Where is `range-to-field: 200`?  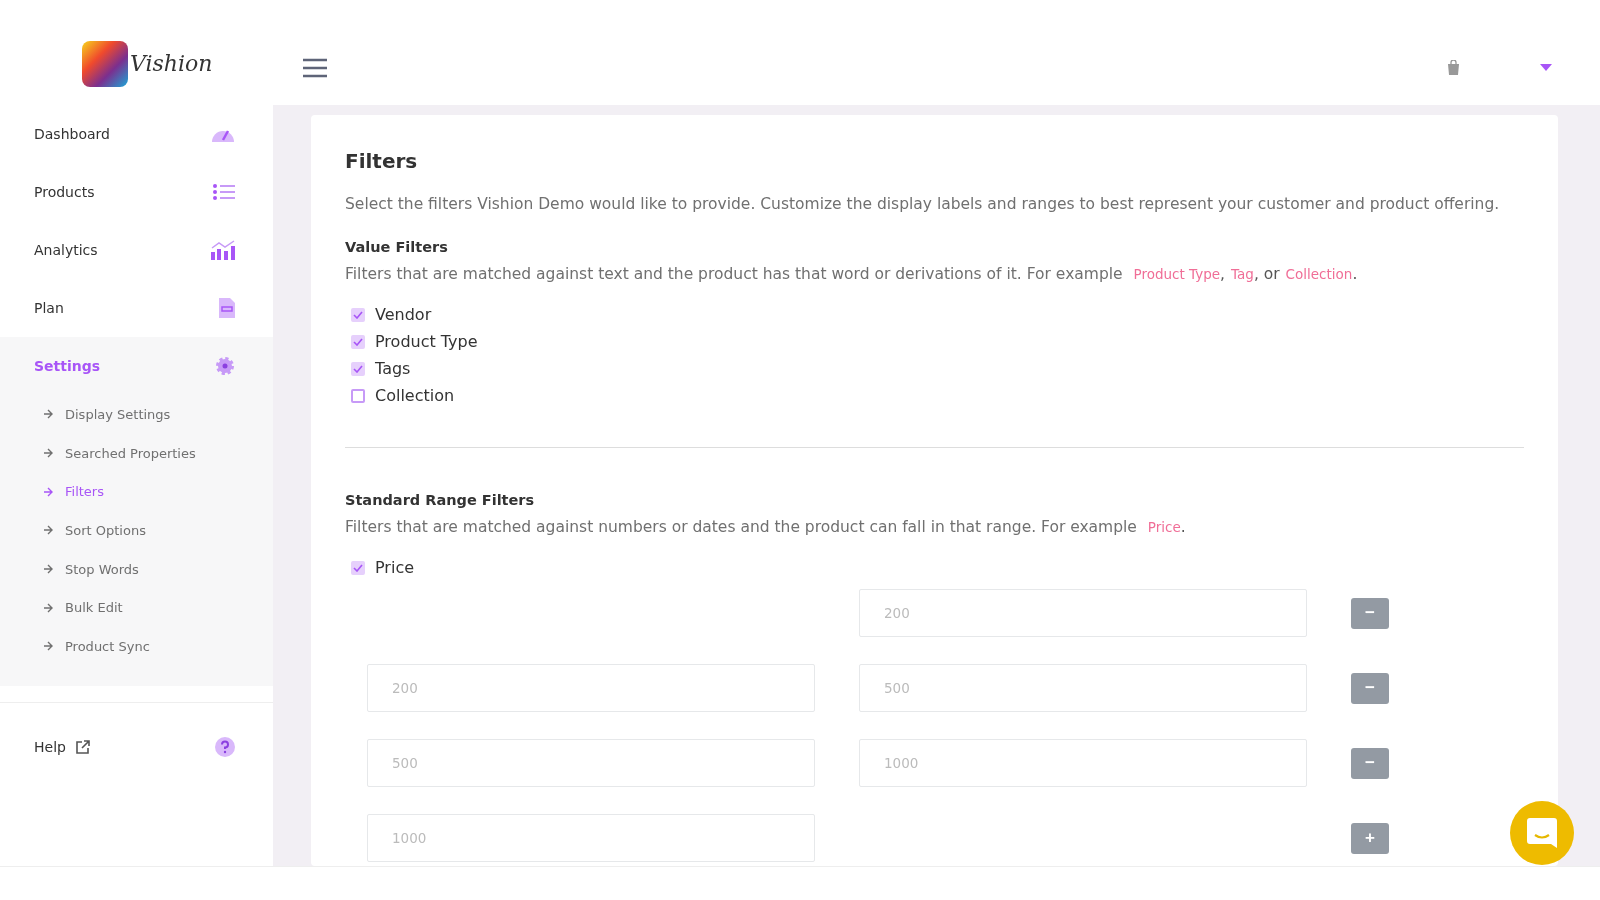
range-to-field: 200 is located at coordinates (1083, 613).